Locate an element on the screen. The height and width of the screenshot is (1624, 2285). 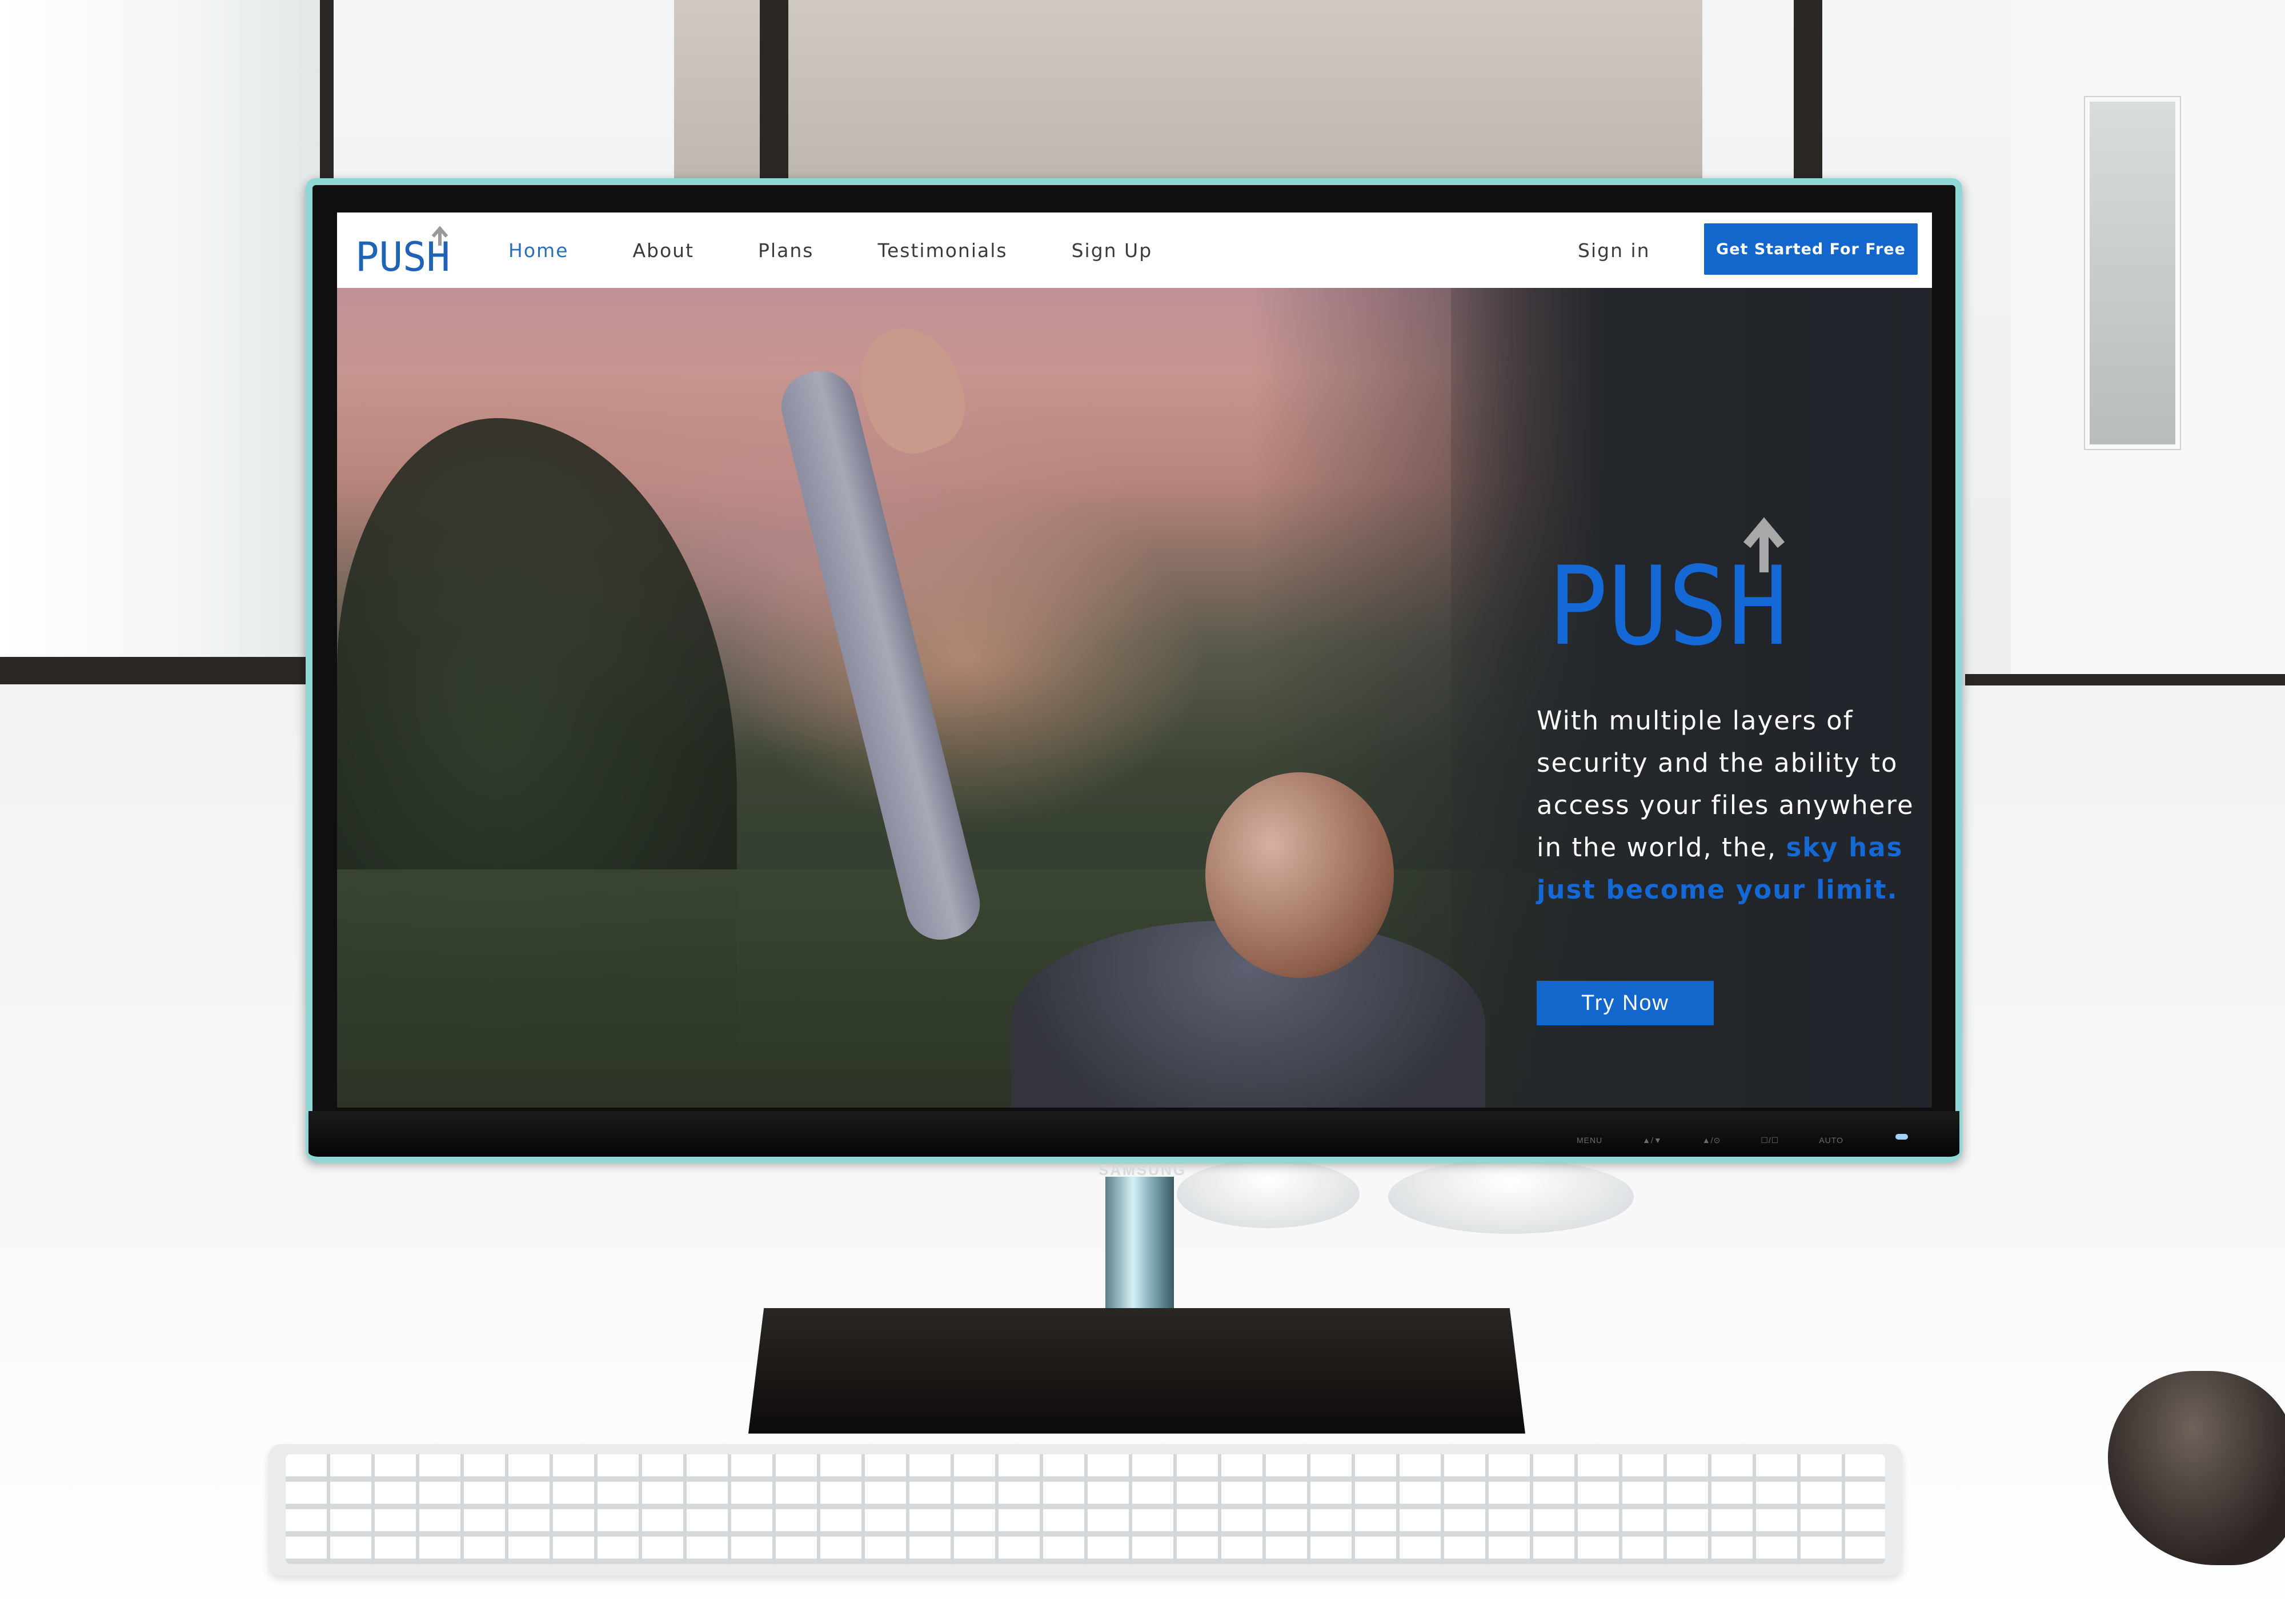
osd-label: ▲/▼ is located at coordinates (1652, 1140).